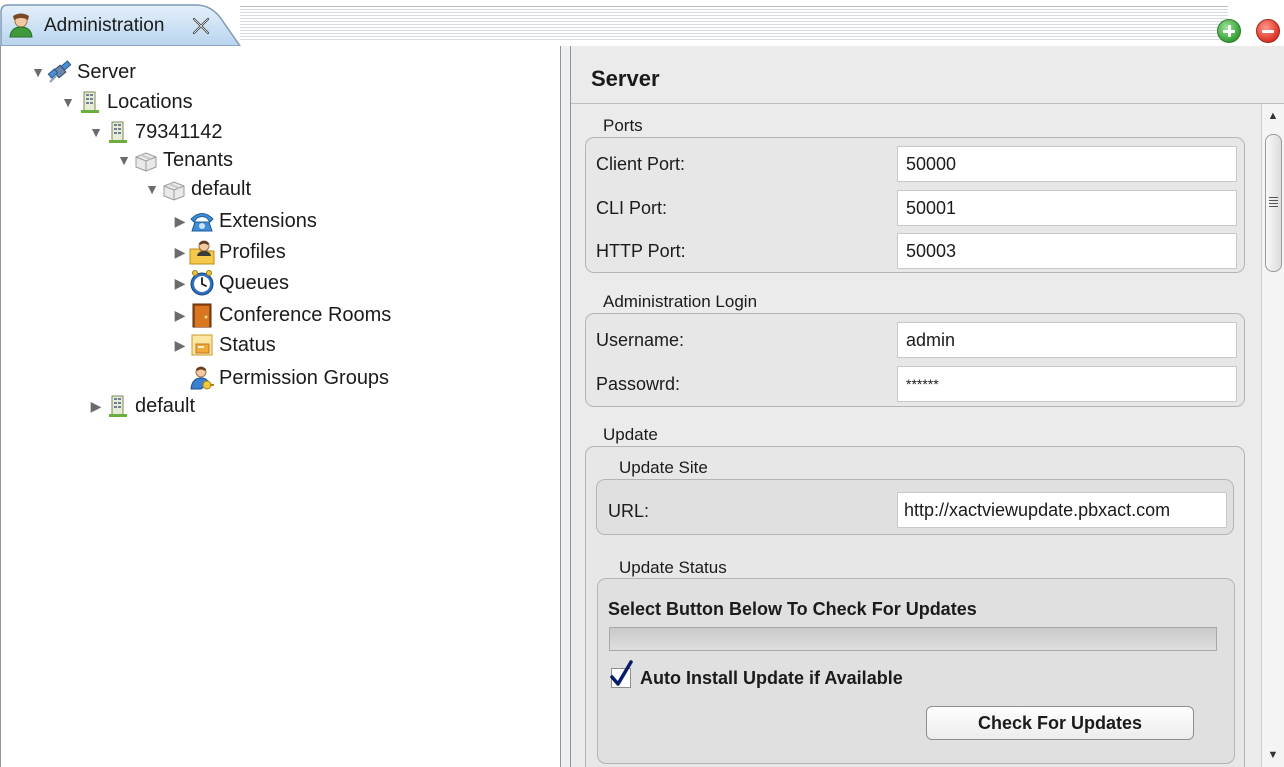 This screenshot has width=1284, height=767. What do you see at coordinates (566, 406) in the screenshot?
I see `pane-splitter` at bounding box center [566, 406].